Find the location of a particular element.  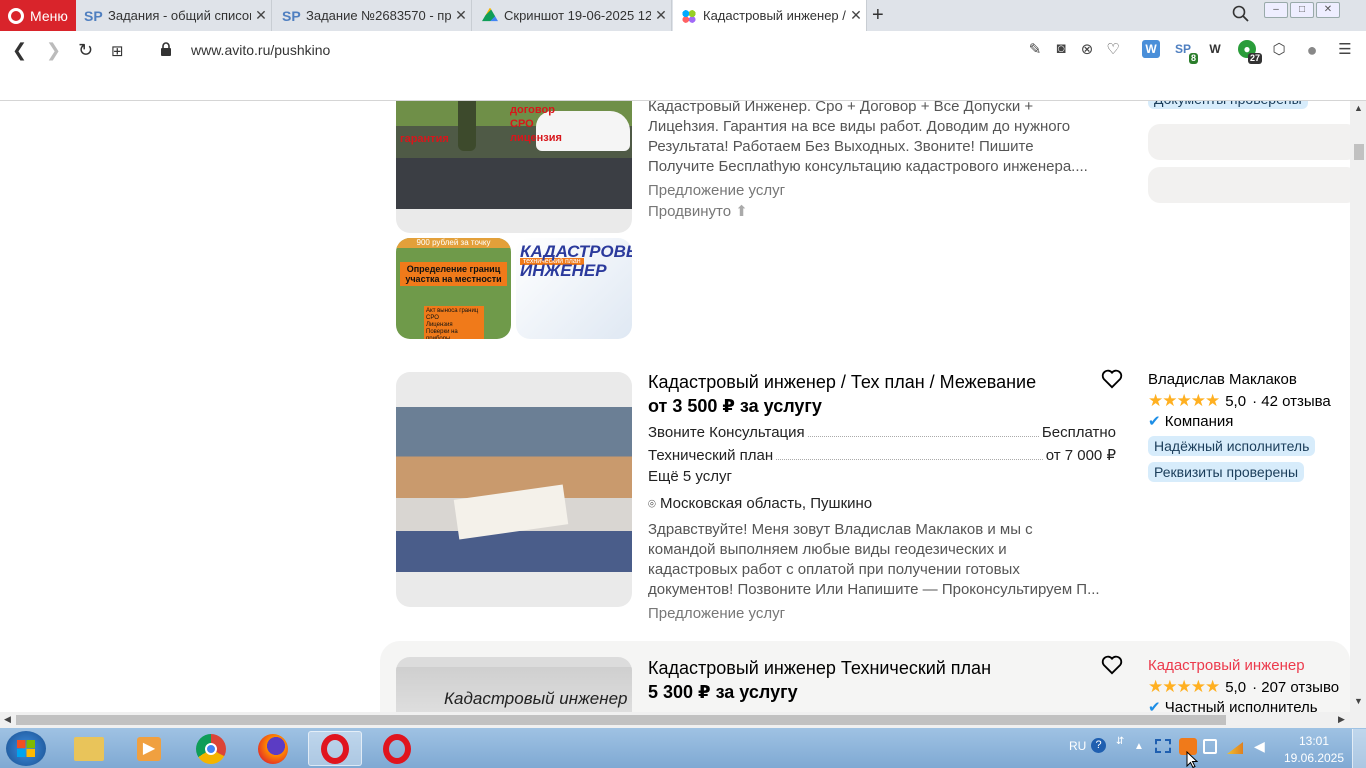

listing3-price: 5 300 ₽ за услугу is located at coordinates (723, 692).